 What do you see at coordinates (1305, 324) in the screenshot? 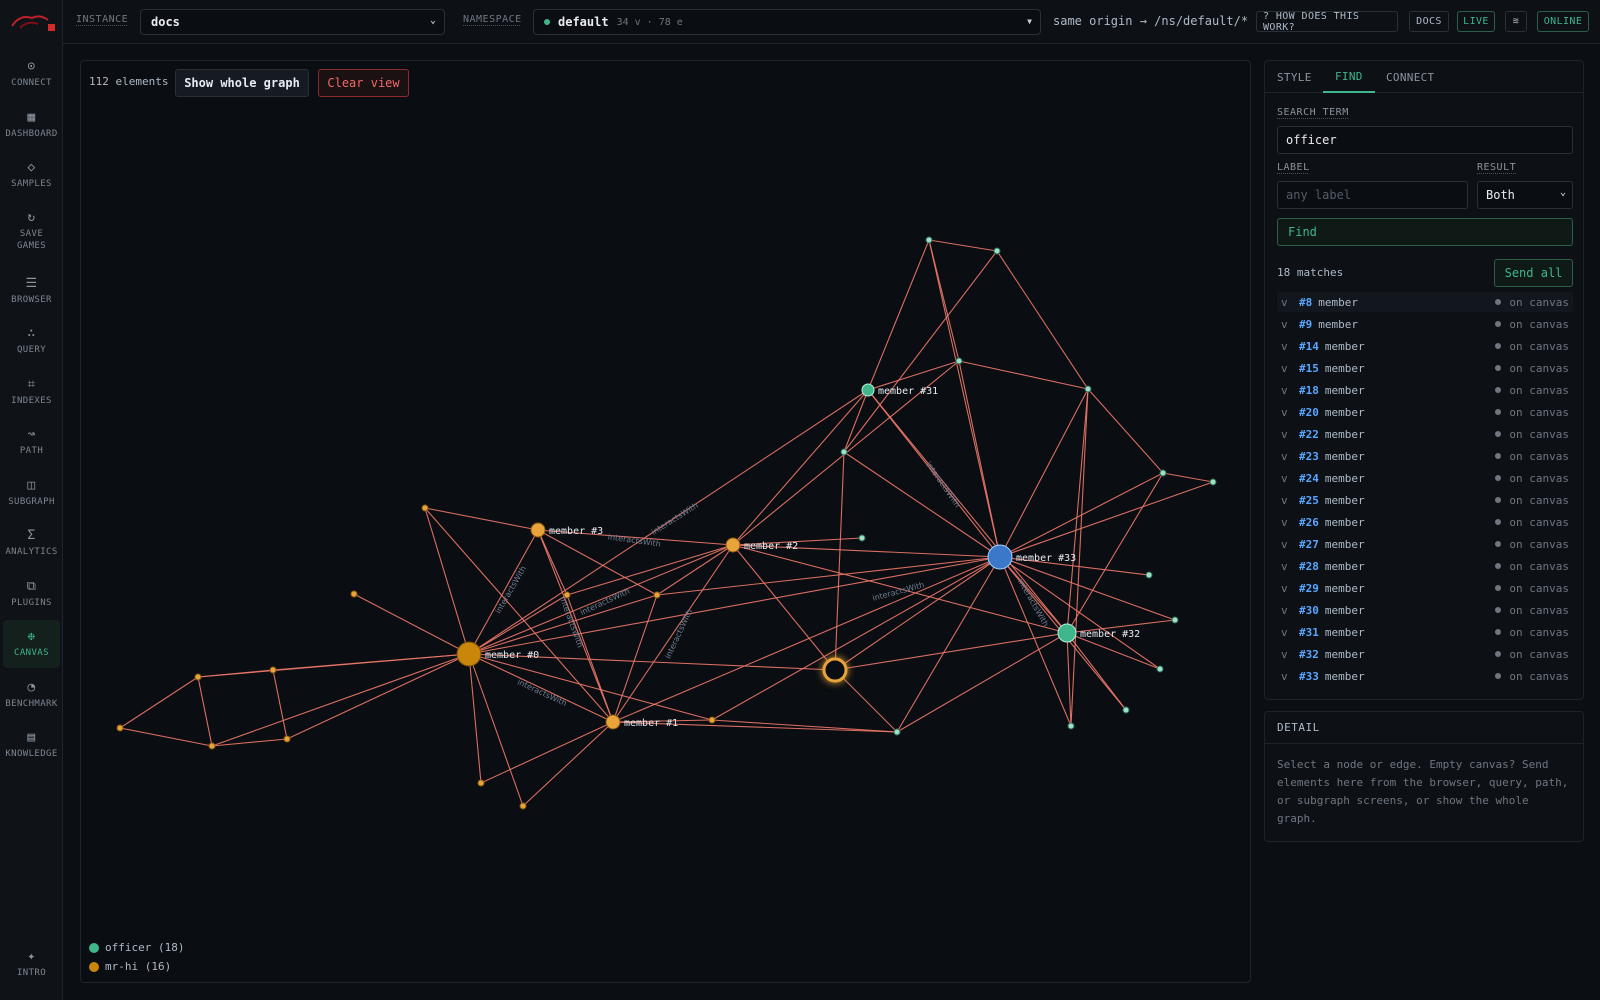
I see `result-id: #9` at bounding box center [1305, 324].